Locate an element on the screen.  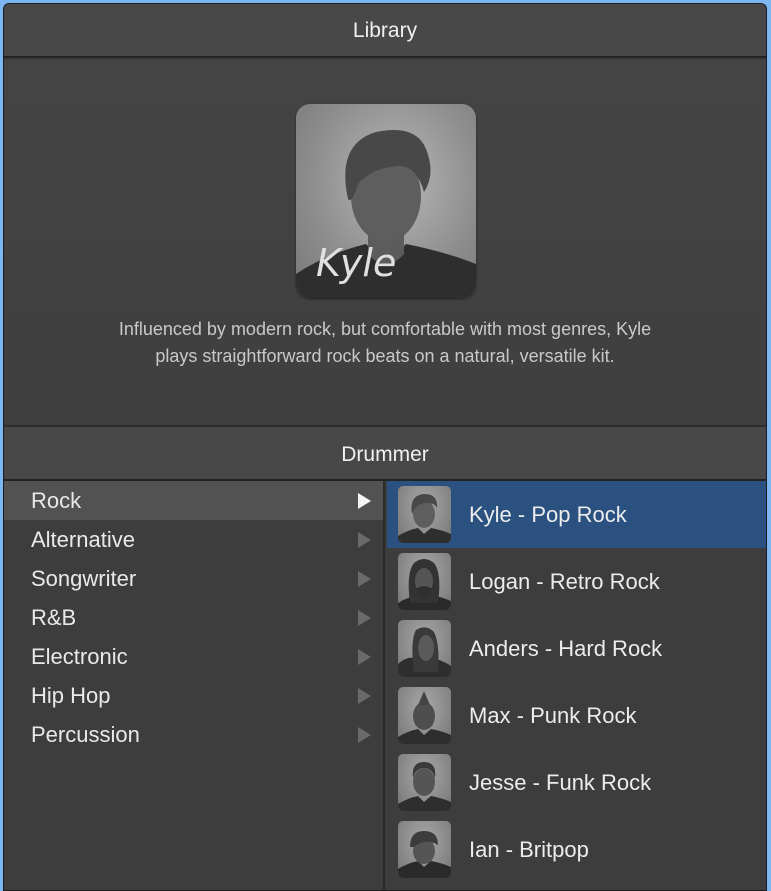
drummer-label: Ian - Britpop is located at coordinates (529, 849).